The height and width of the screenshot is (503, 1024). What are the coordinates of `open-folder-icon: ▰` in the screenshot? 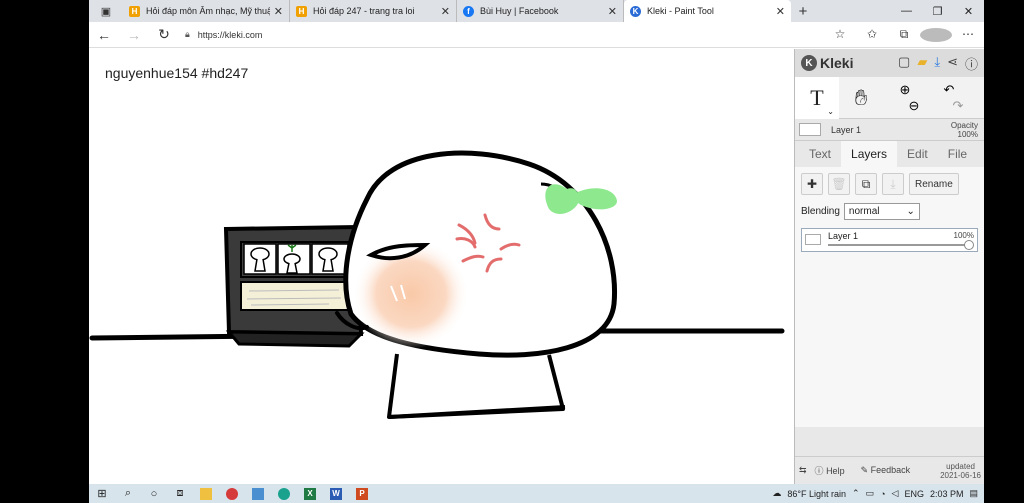 It's located at (922, 63).